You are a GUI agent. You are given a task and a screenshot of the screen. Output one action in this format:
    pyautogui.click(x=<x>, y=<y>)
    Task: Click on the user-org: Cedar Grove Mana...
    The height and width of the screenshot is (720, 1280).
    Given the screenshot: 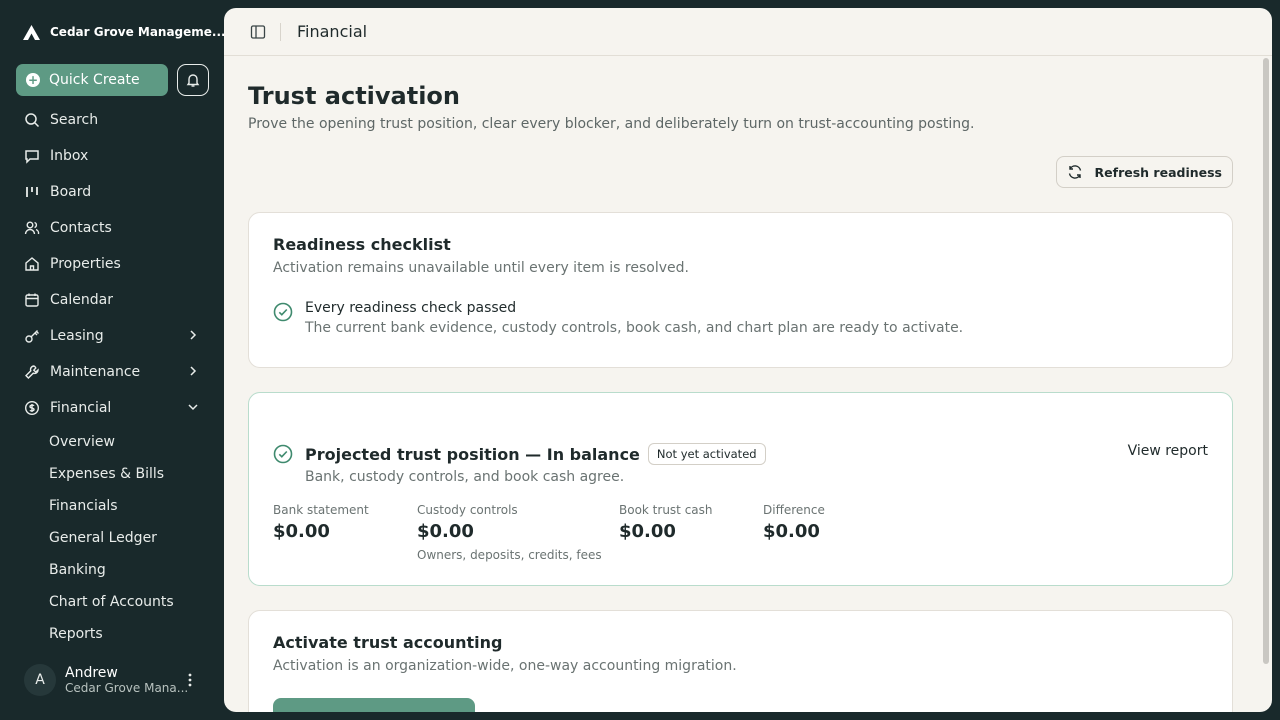 What is the action you would take?
    pyautogui.click(x=127, y=688)
    